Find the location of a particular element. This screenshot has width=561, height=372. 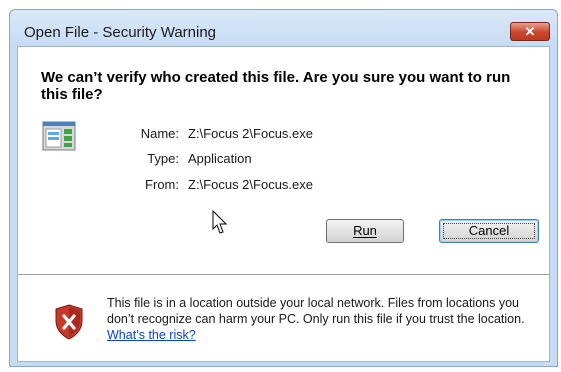

title-bar: Open File - Security Warning ✕ is located at coordinates (283, 27).